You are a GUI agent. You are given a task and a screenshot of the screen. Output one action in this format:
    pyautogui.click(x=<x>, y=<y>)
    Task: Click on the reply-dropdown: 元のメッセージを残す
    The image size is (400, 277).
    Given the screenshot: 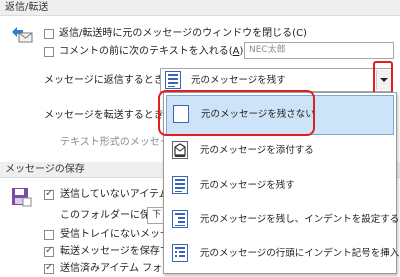 What is the action you would take?
    pyautogui.click(x=276, y=80)
    